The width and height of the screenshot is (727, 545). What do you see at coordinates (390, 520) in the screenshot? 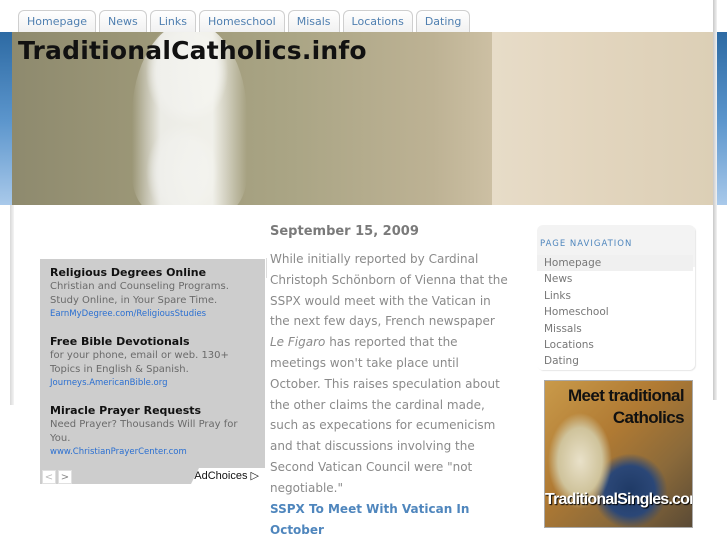
I see `post-title-link: SSPX To Meet With Vatican In October` at bounding box center [390, 520].